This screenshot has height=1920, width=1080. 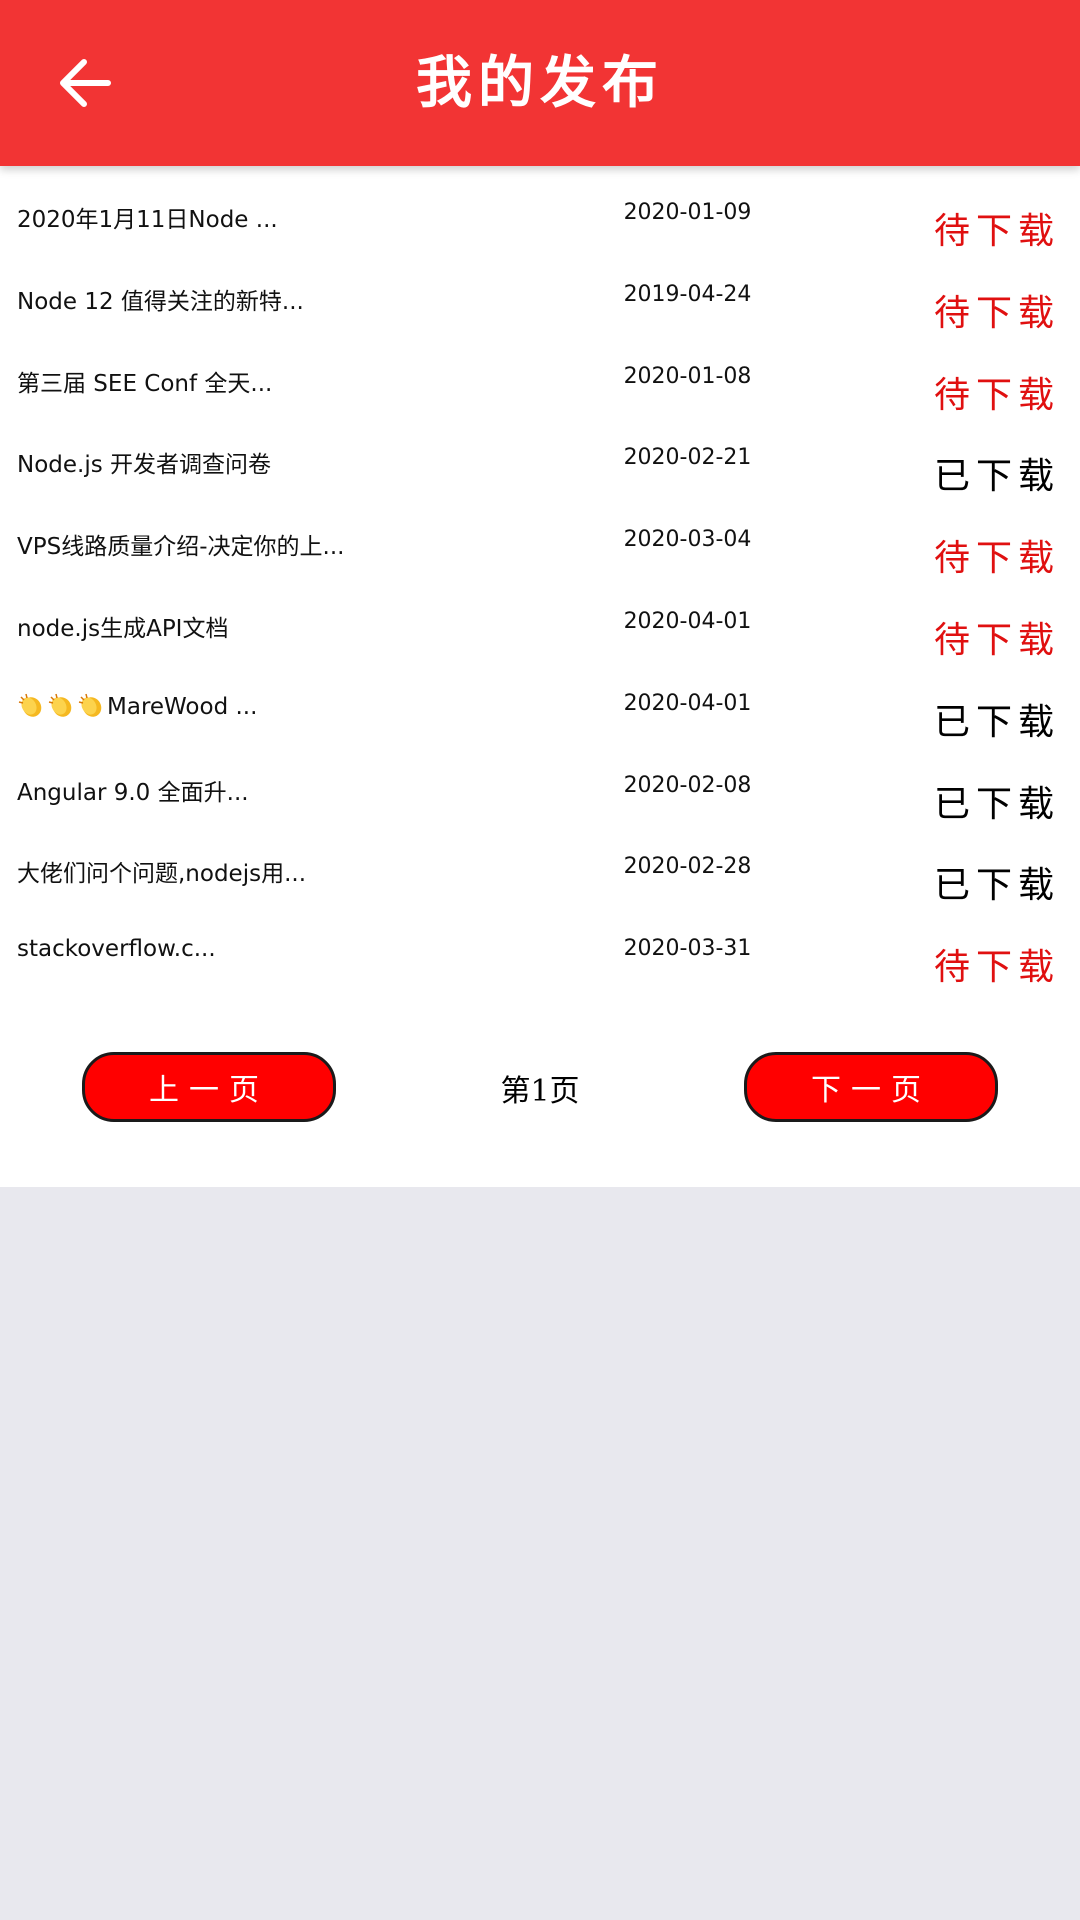 I want to click on page-title: 我的发布, so click(x=540, y=83).